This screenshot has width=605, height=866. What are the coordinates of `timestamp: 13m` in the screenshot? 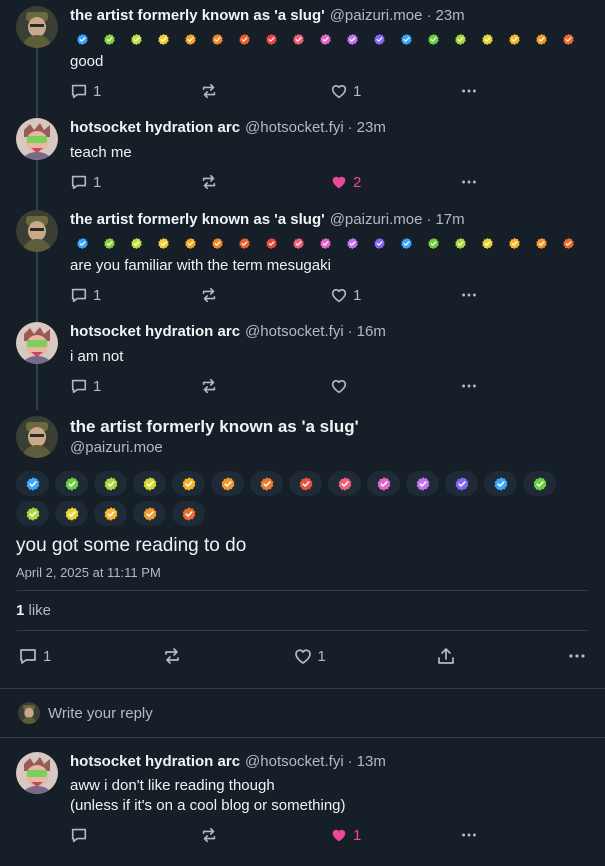 It's located at (371, 762).